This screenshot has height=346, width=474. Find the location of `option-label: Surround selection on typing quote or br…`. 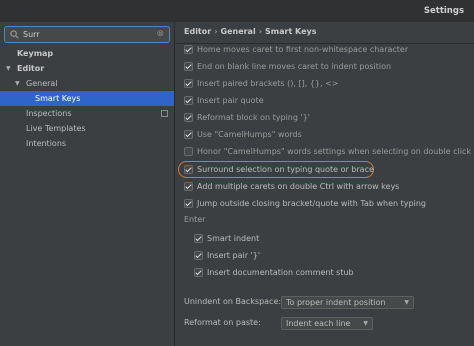

option-label: Surround selection on typing quote or br… is located at coordinates (285, 169).